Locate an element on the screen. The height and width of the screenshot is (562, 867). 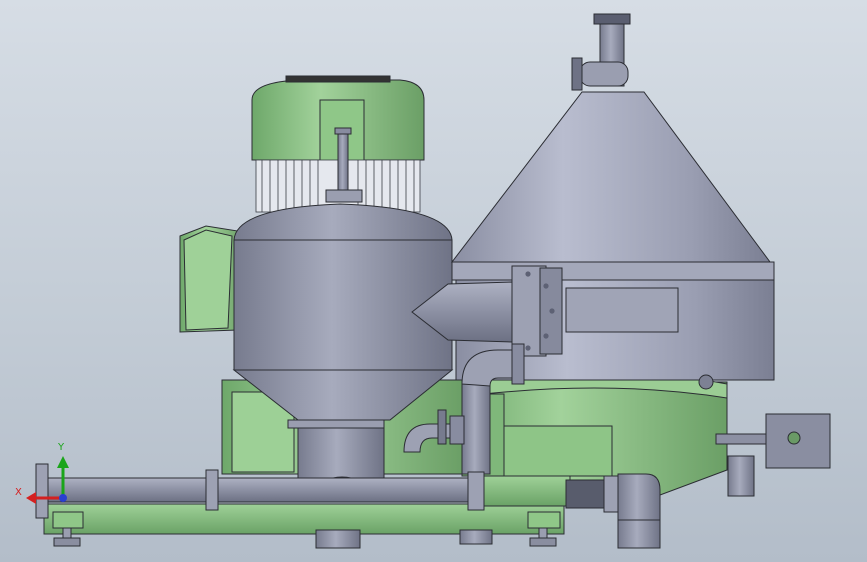
x-axis-head is located at coordinates (31, 498).